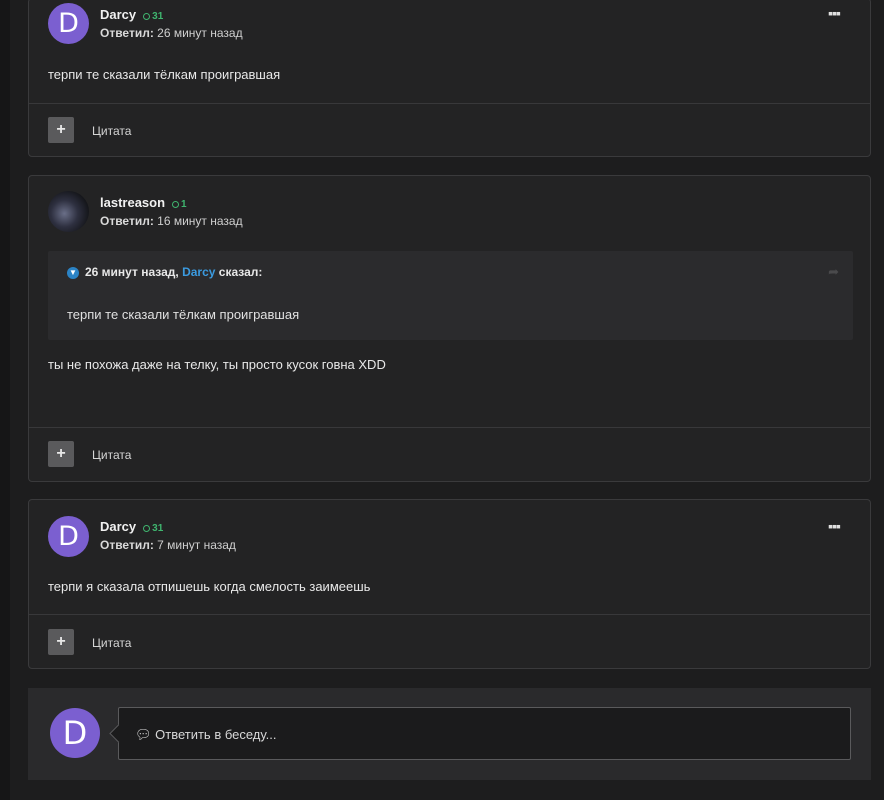 Image resolution: width=884 pixels, height=800 pixels. I want to click on author-name: lastreason 1, so click(143, 202).